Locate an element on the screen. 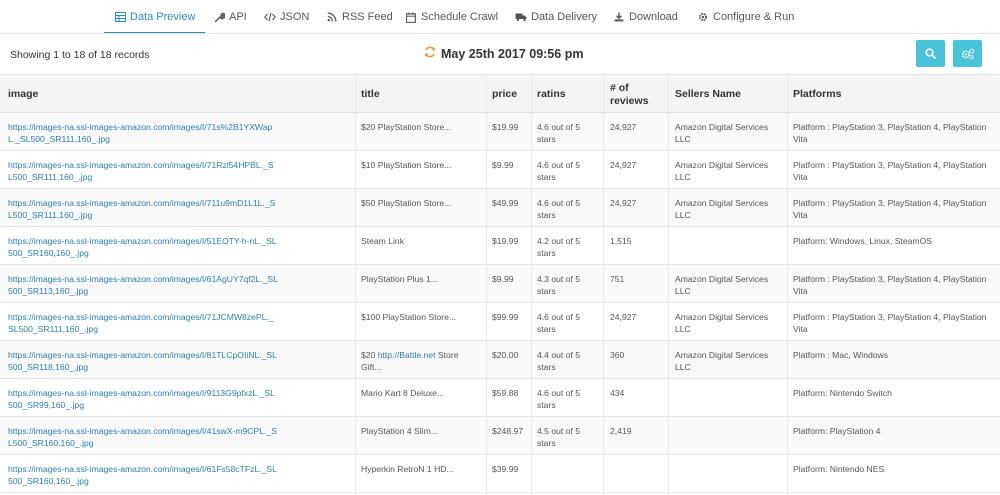 The height and width of the screenshot is (495, 1000). platforms-cell: Platform : Mac, Windows is located at coordinates (841, 355).